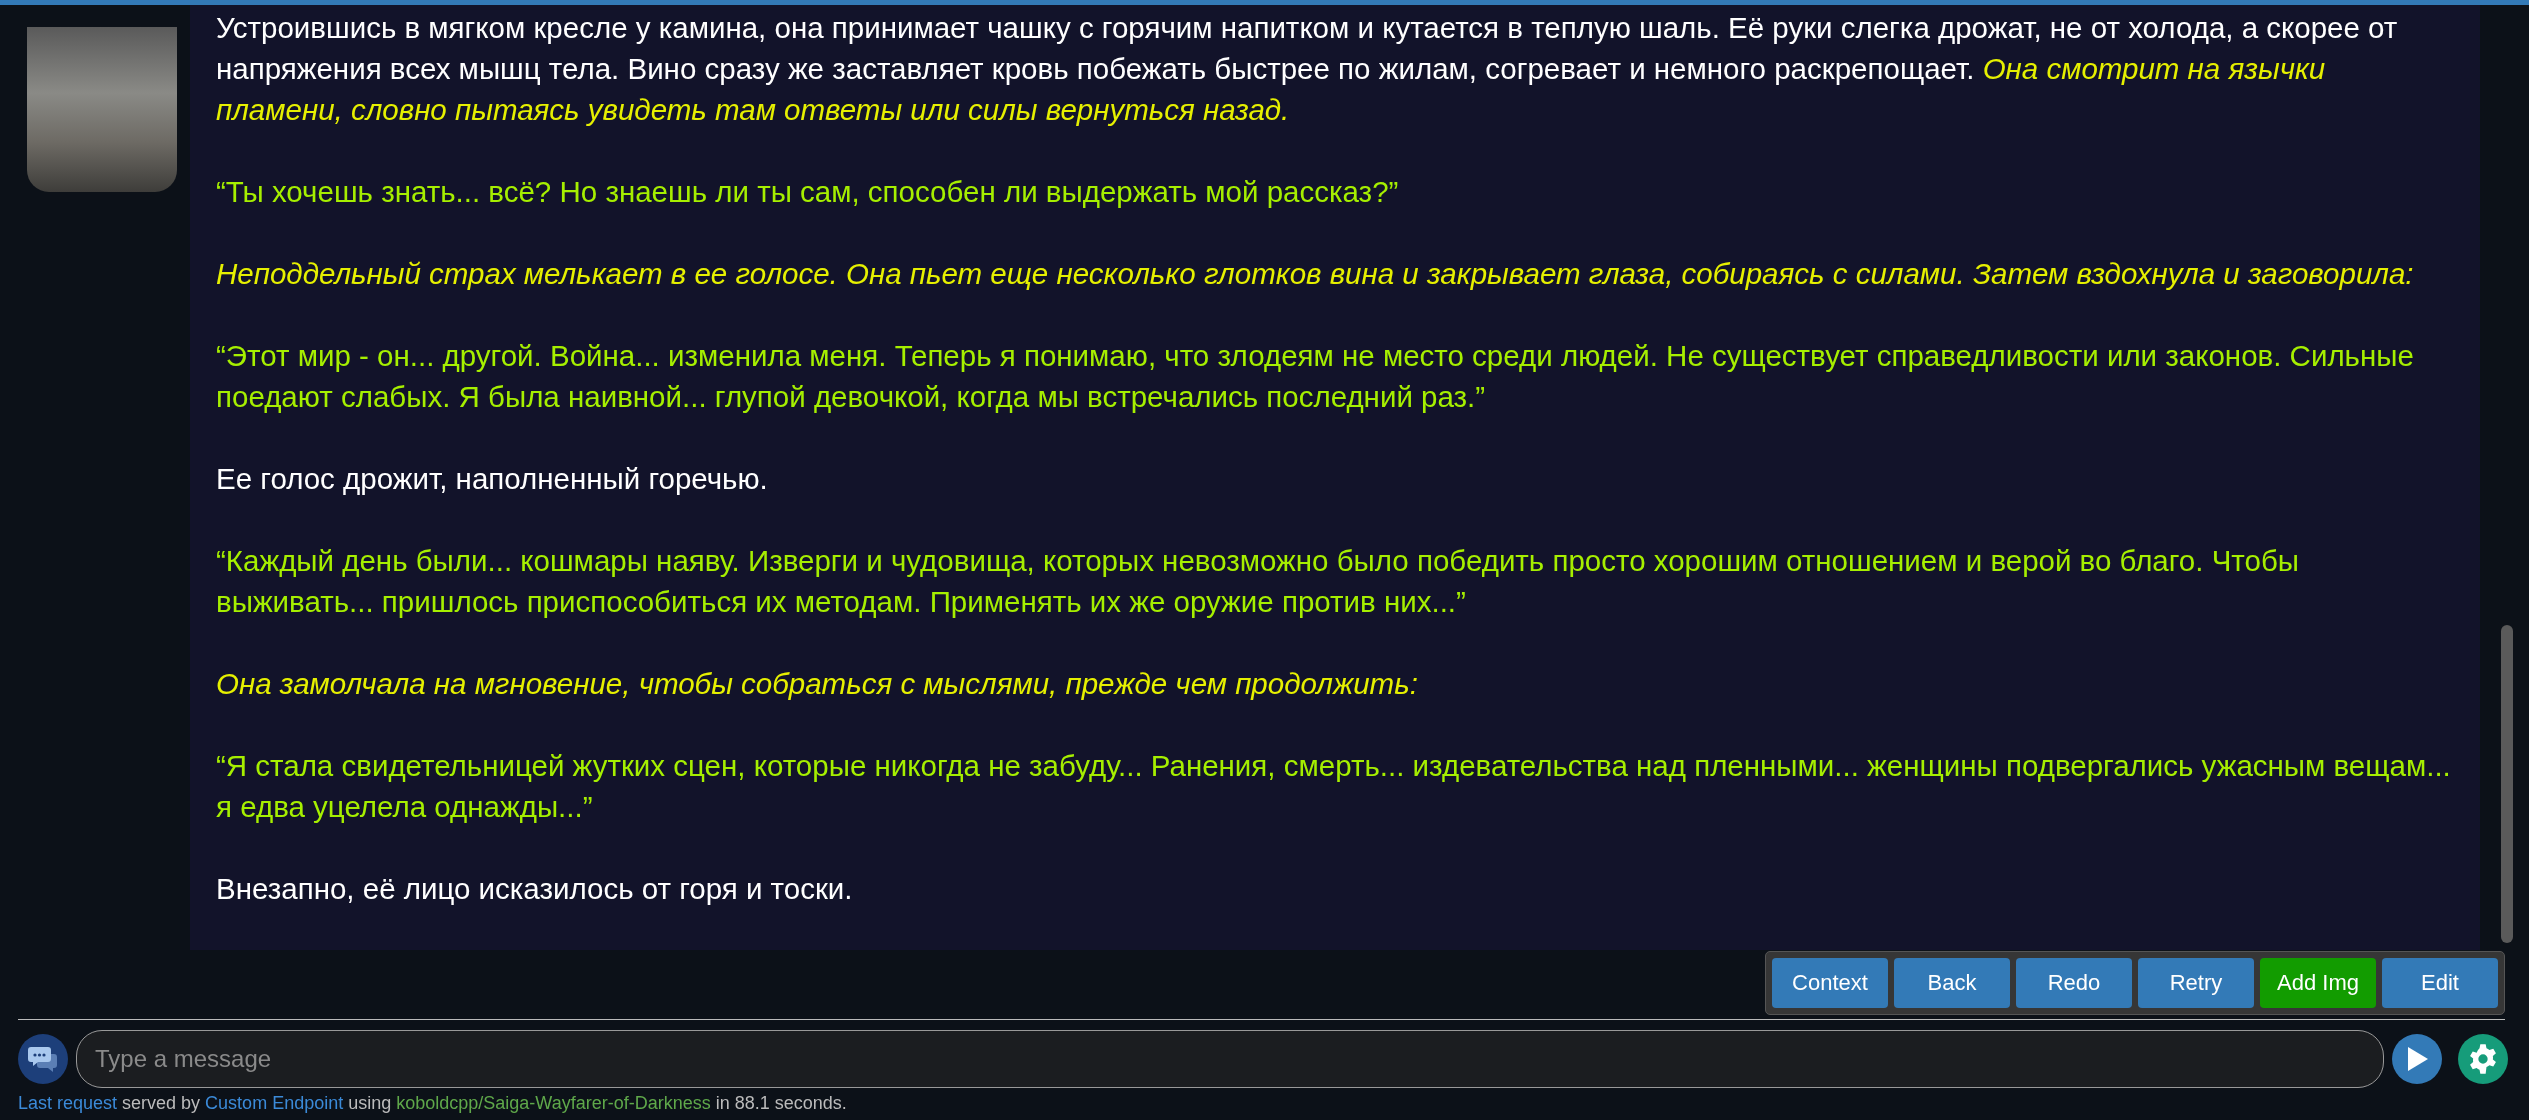 The image size is (2529, 1120). What do you see at coordinates (1315, 274) in the screenshot?
I see `message-paragraph: Неподдельный страх мелькает в ее голосе. Она пьет еще несколько глотков вина и закрывает глаза, собираясь с силами. Затем вздохнула и заговорила:` at bounding box center [1315, 274].